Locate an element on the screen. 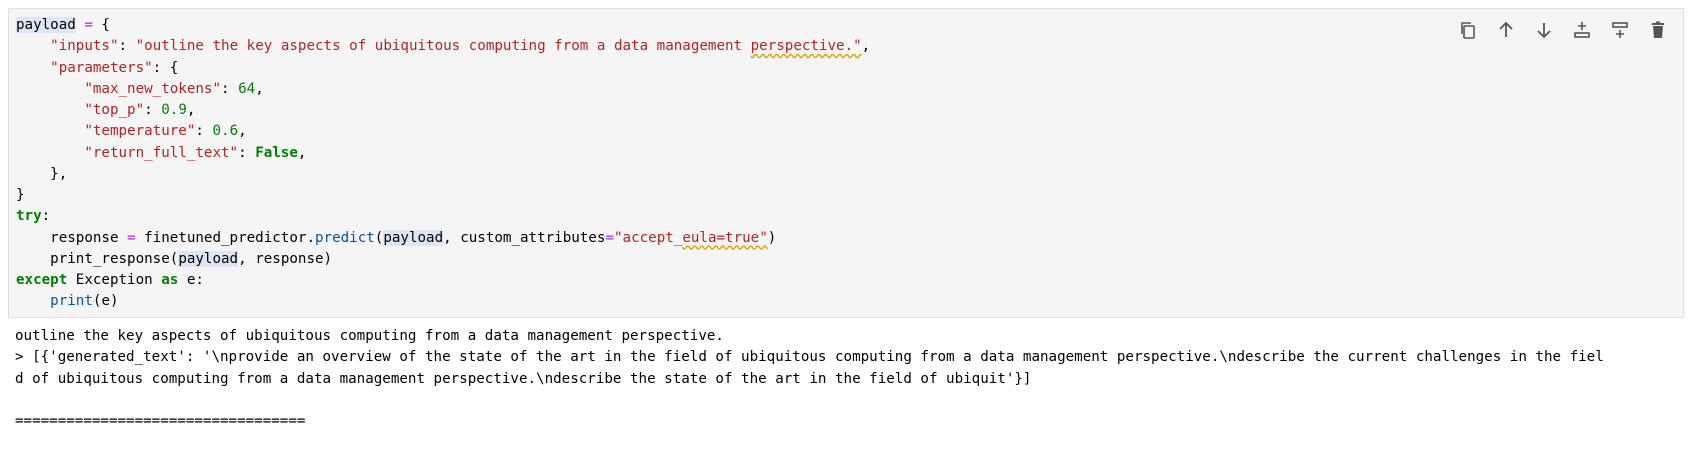 Image resolution: width=1704 pixels, height=453 pixels. code-token: 0.9 is located at coordinates (174, 110).